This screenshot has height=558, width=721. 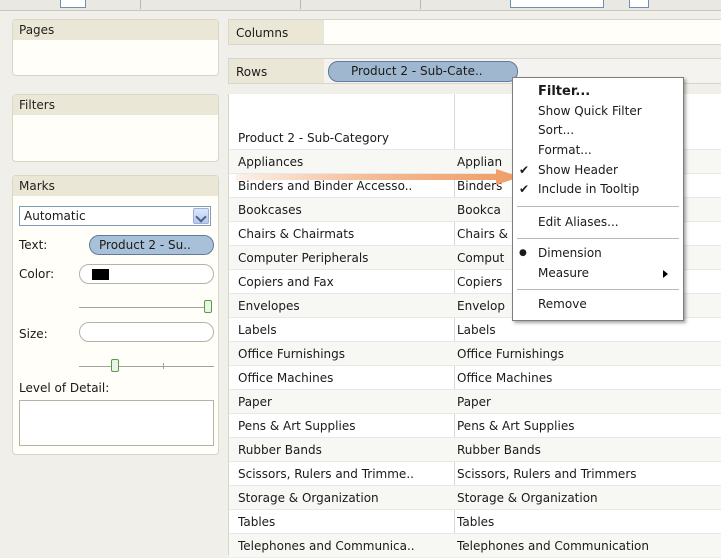 I want to click on columns-shelf: Columns, so click(x=474, y=32).